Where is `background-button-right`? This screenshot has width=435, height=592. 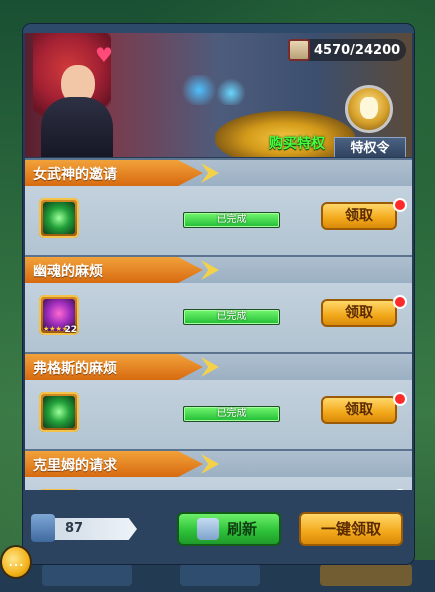
background-button-right is located at coordinates (366, 575).